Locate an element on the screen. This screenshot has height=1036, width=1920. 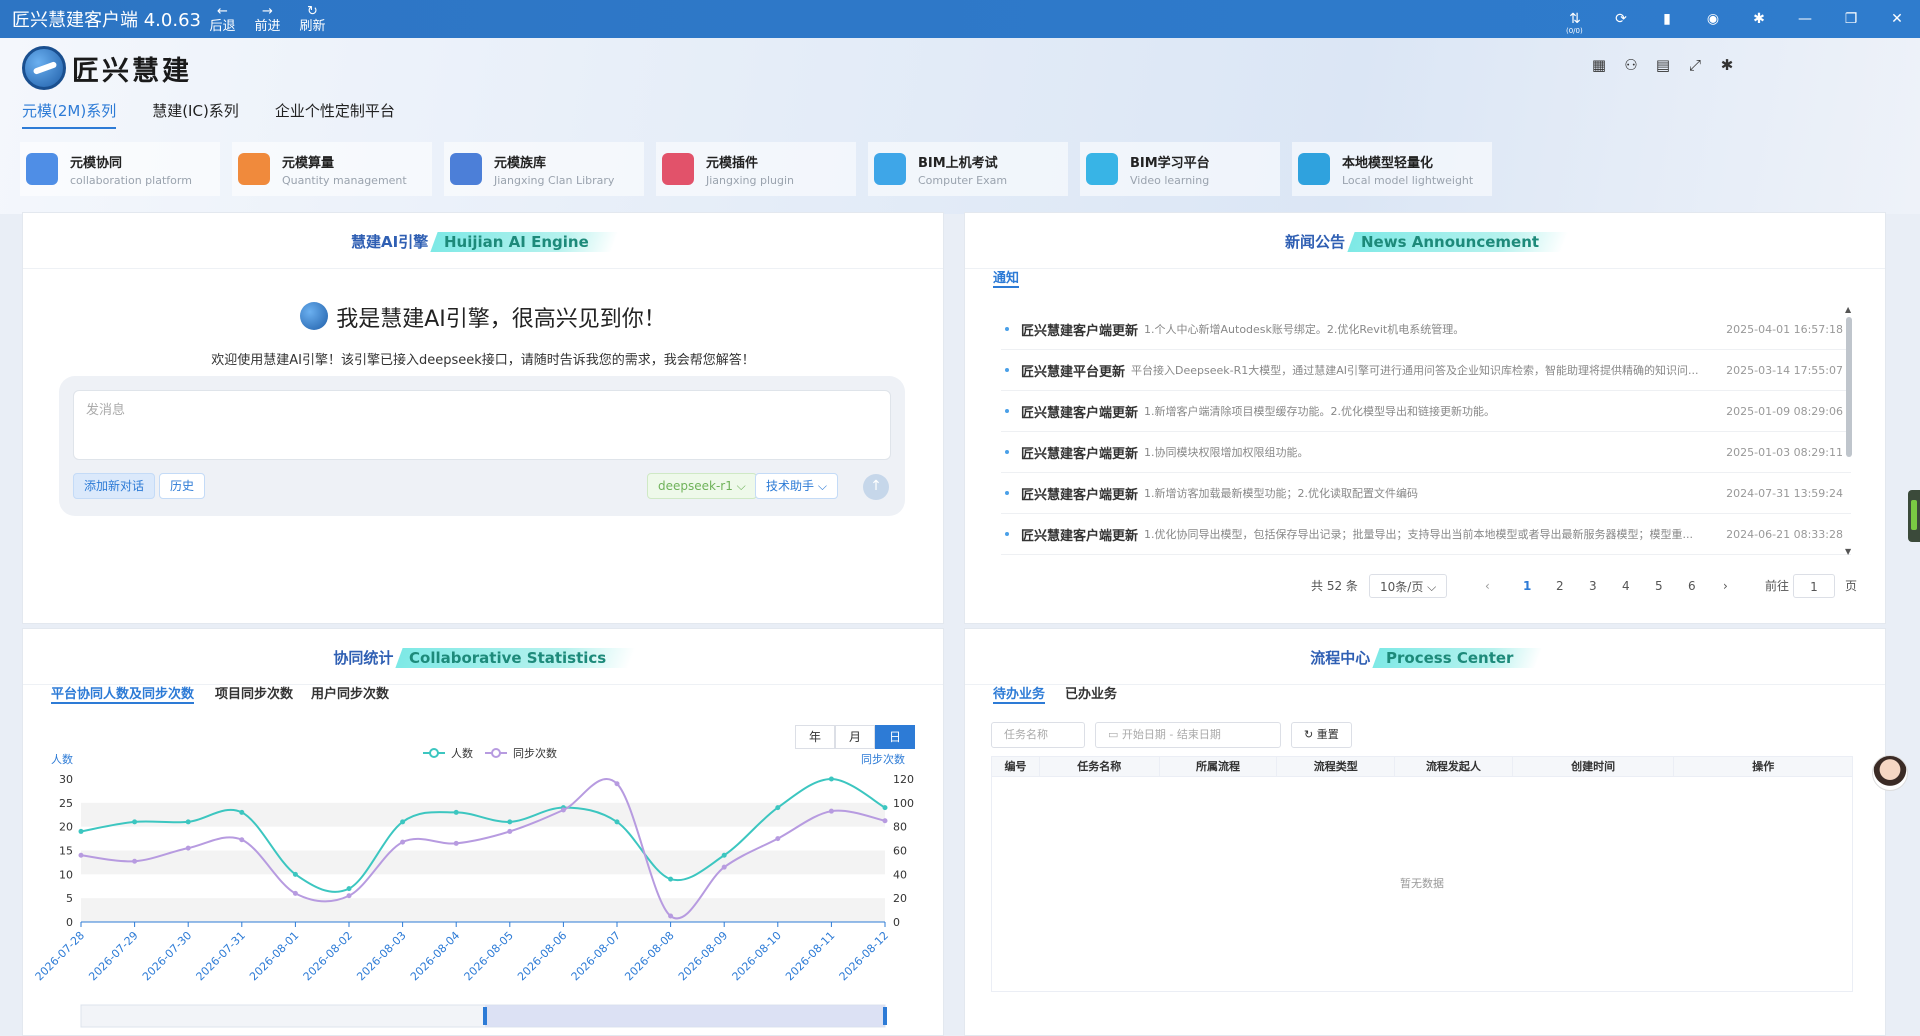
minimize-button: — is located at coordinates (1805, 19).